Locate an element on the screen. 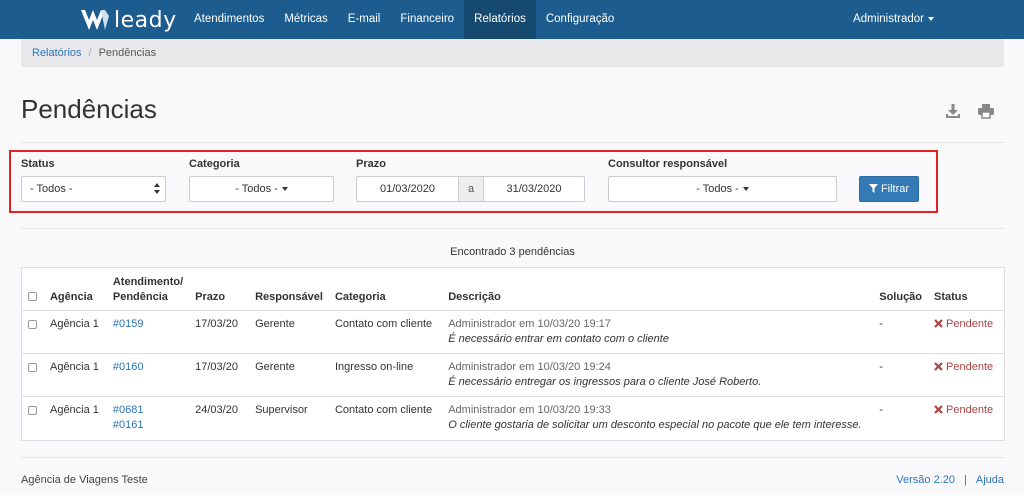 Image resolution: width=1024 pixels, height=495 pixels. header-solucao: Solução is located at coordinates (901, 289).